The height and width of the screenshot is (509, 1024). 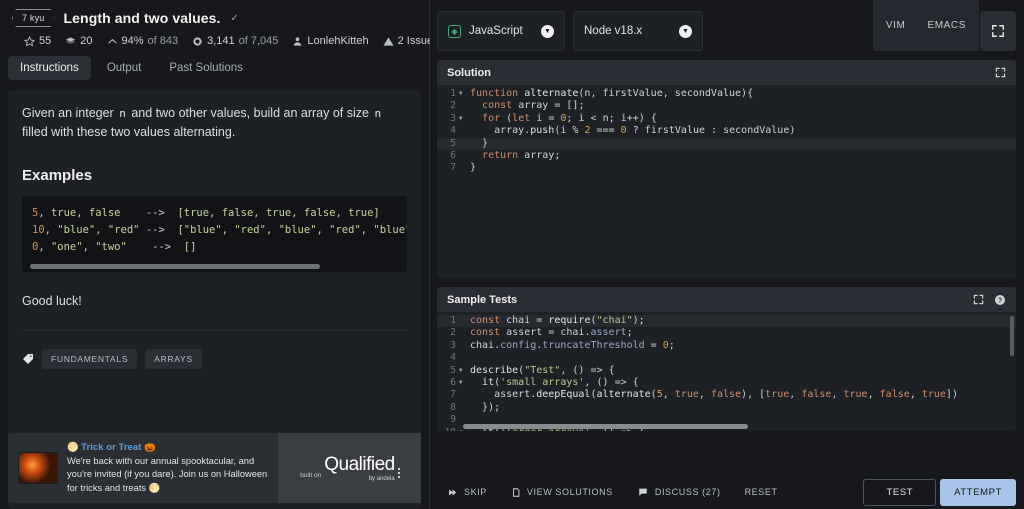 I want to click on line-number: 6, so click(x=453, y=155).